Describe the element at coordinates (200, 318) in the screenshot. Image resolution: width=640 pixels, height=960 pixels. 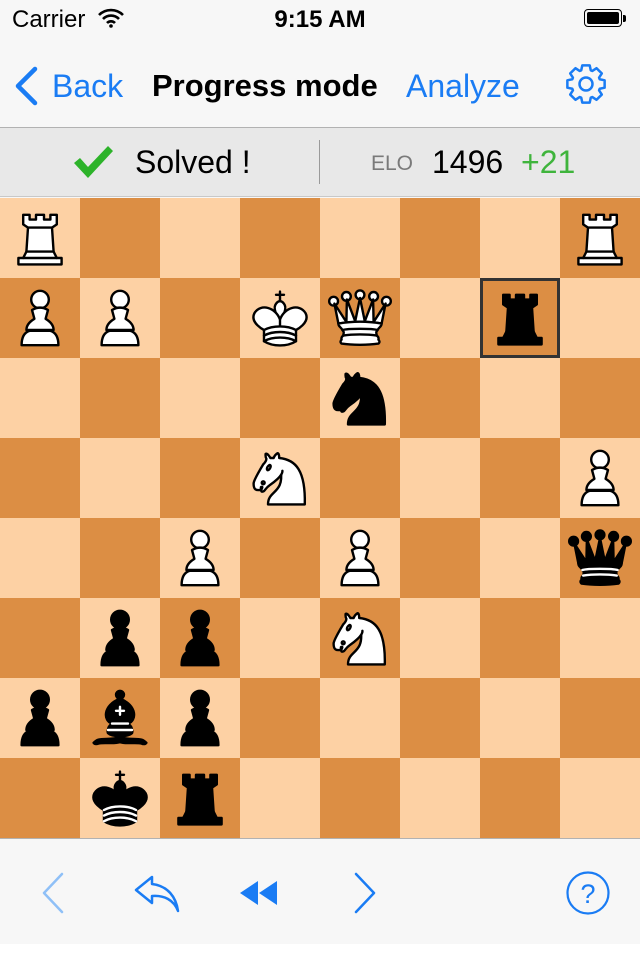
I see `square-c7` at that location.